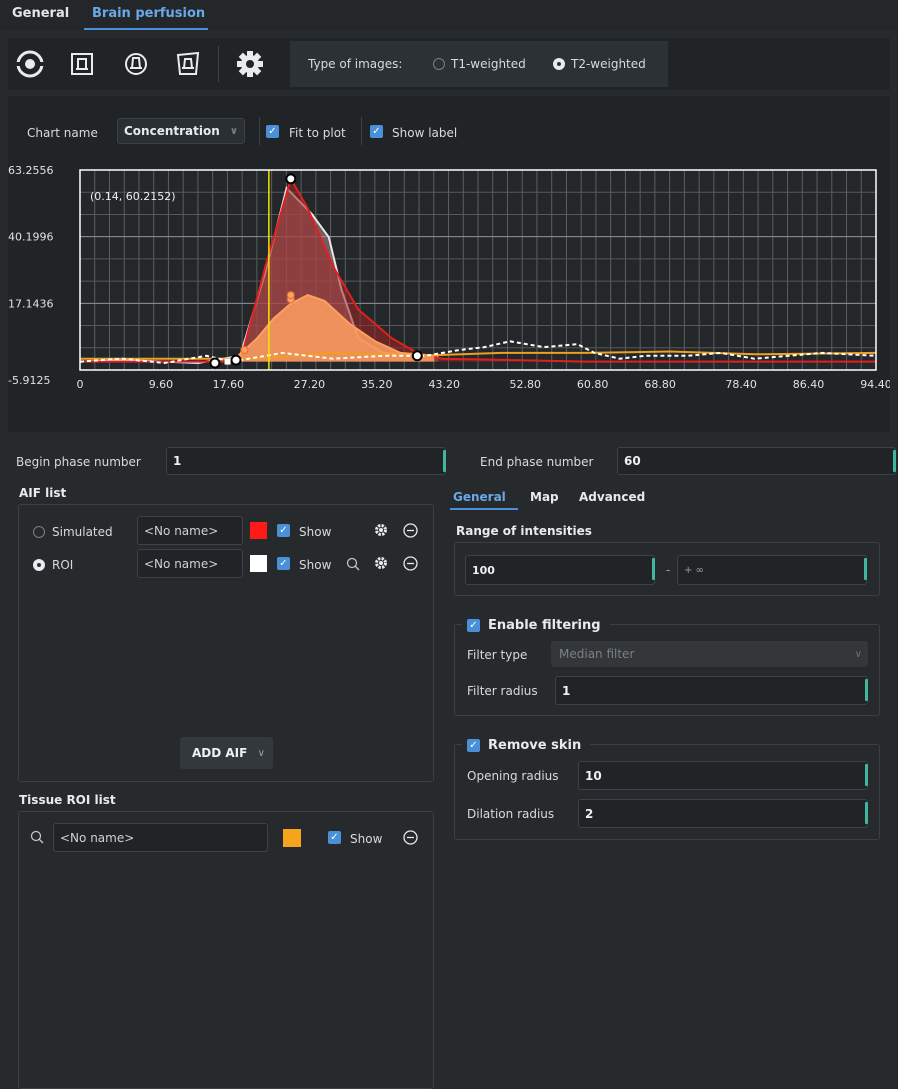 This screenshot has width=898, height=1089. What do you see at coordinates (497, 655) in the screenshot?
I see `filter-type-label: Filter type` at bounding box center [497, 655].